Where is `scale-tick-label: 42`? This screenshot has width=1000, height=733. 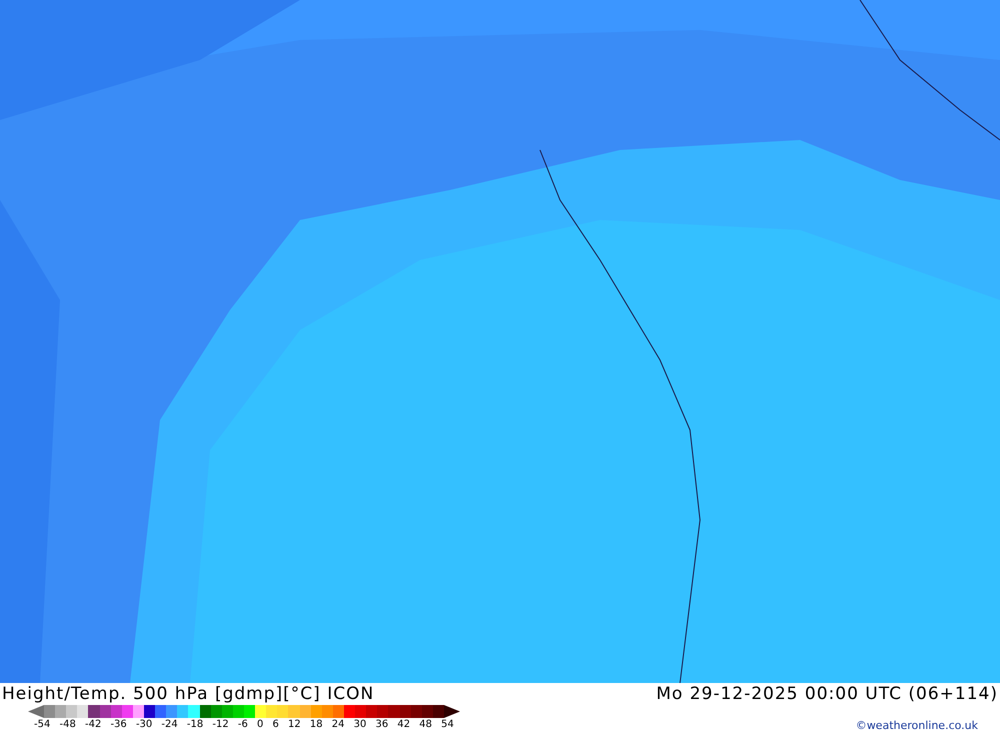 scale-tick-label: 42 is located at coordinates (403, 725).